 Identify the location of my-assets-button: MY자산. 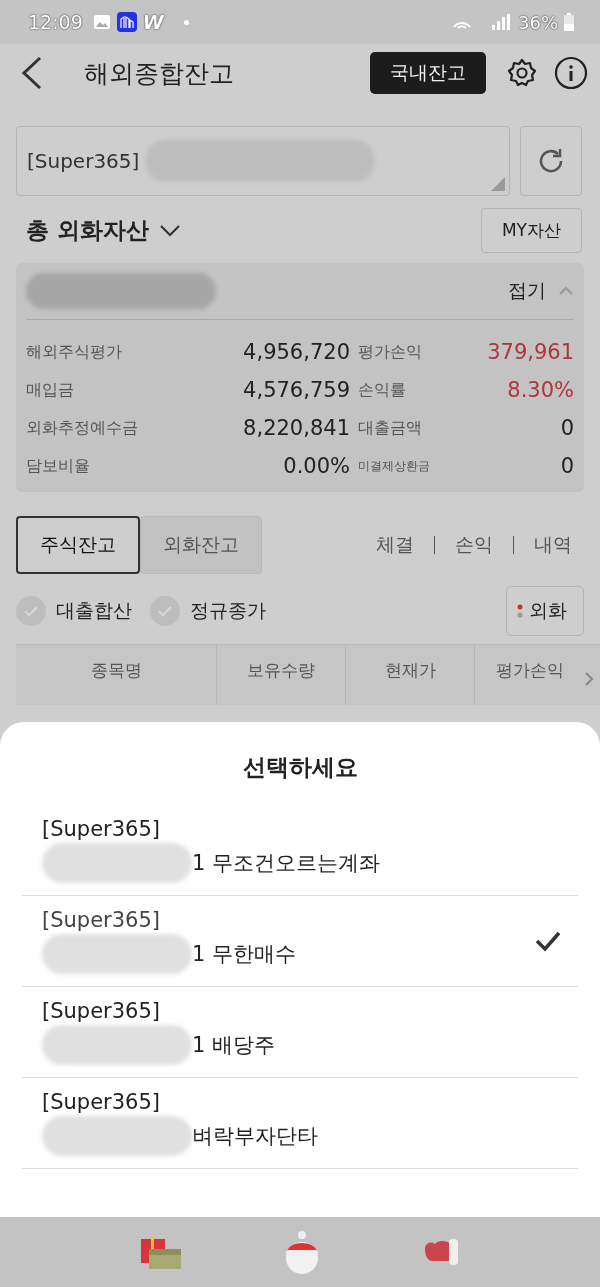
(531, 230).